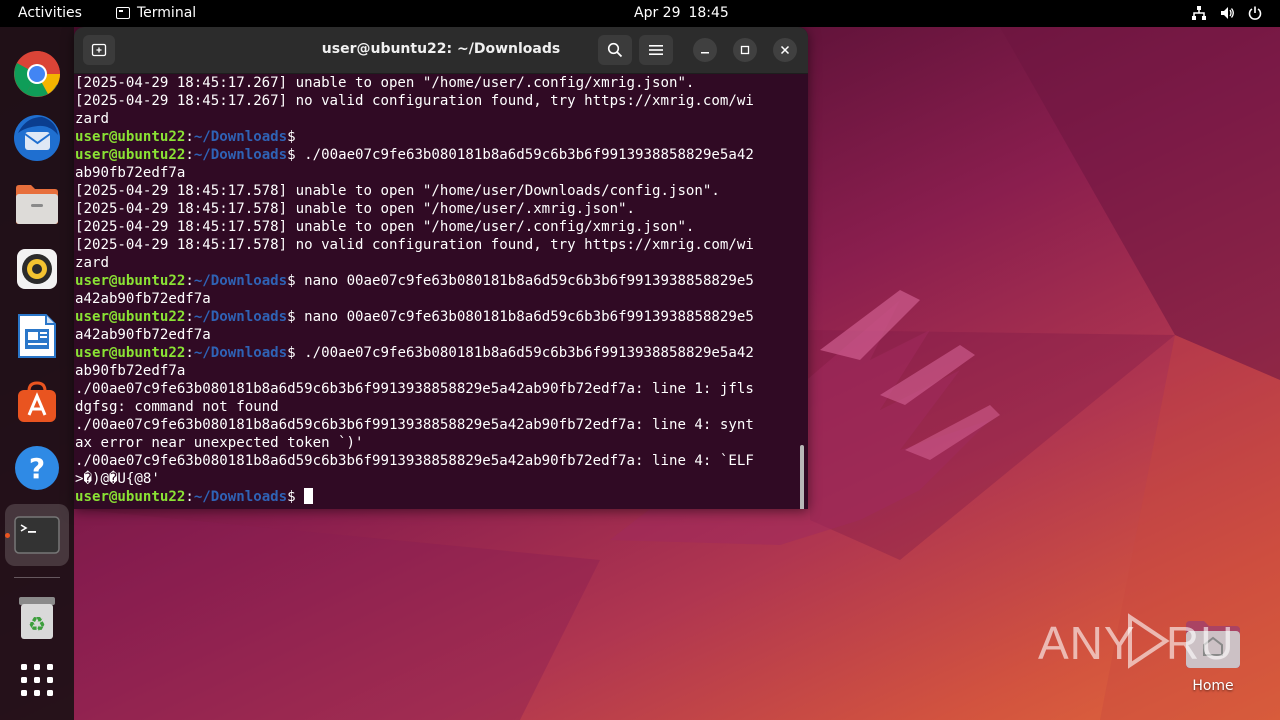  I want to click on close-button, so click(785, 50).